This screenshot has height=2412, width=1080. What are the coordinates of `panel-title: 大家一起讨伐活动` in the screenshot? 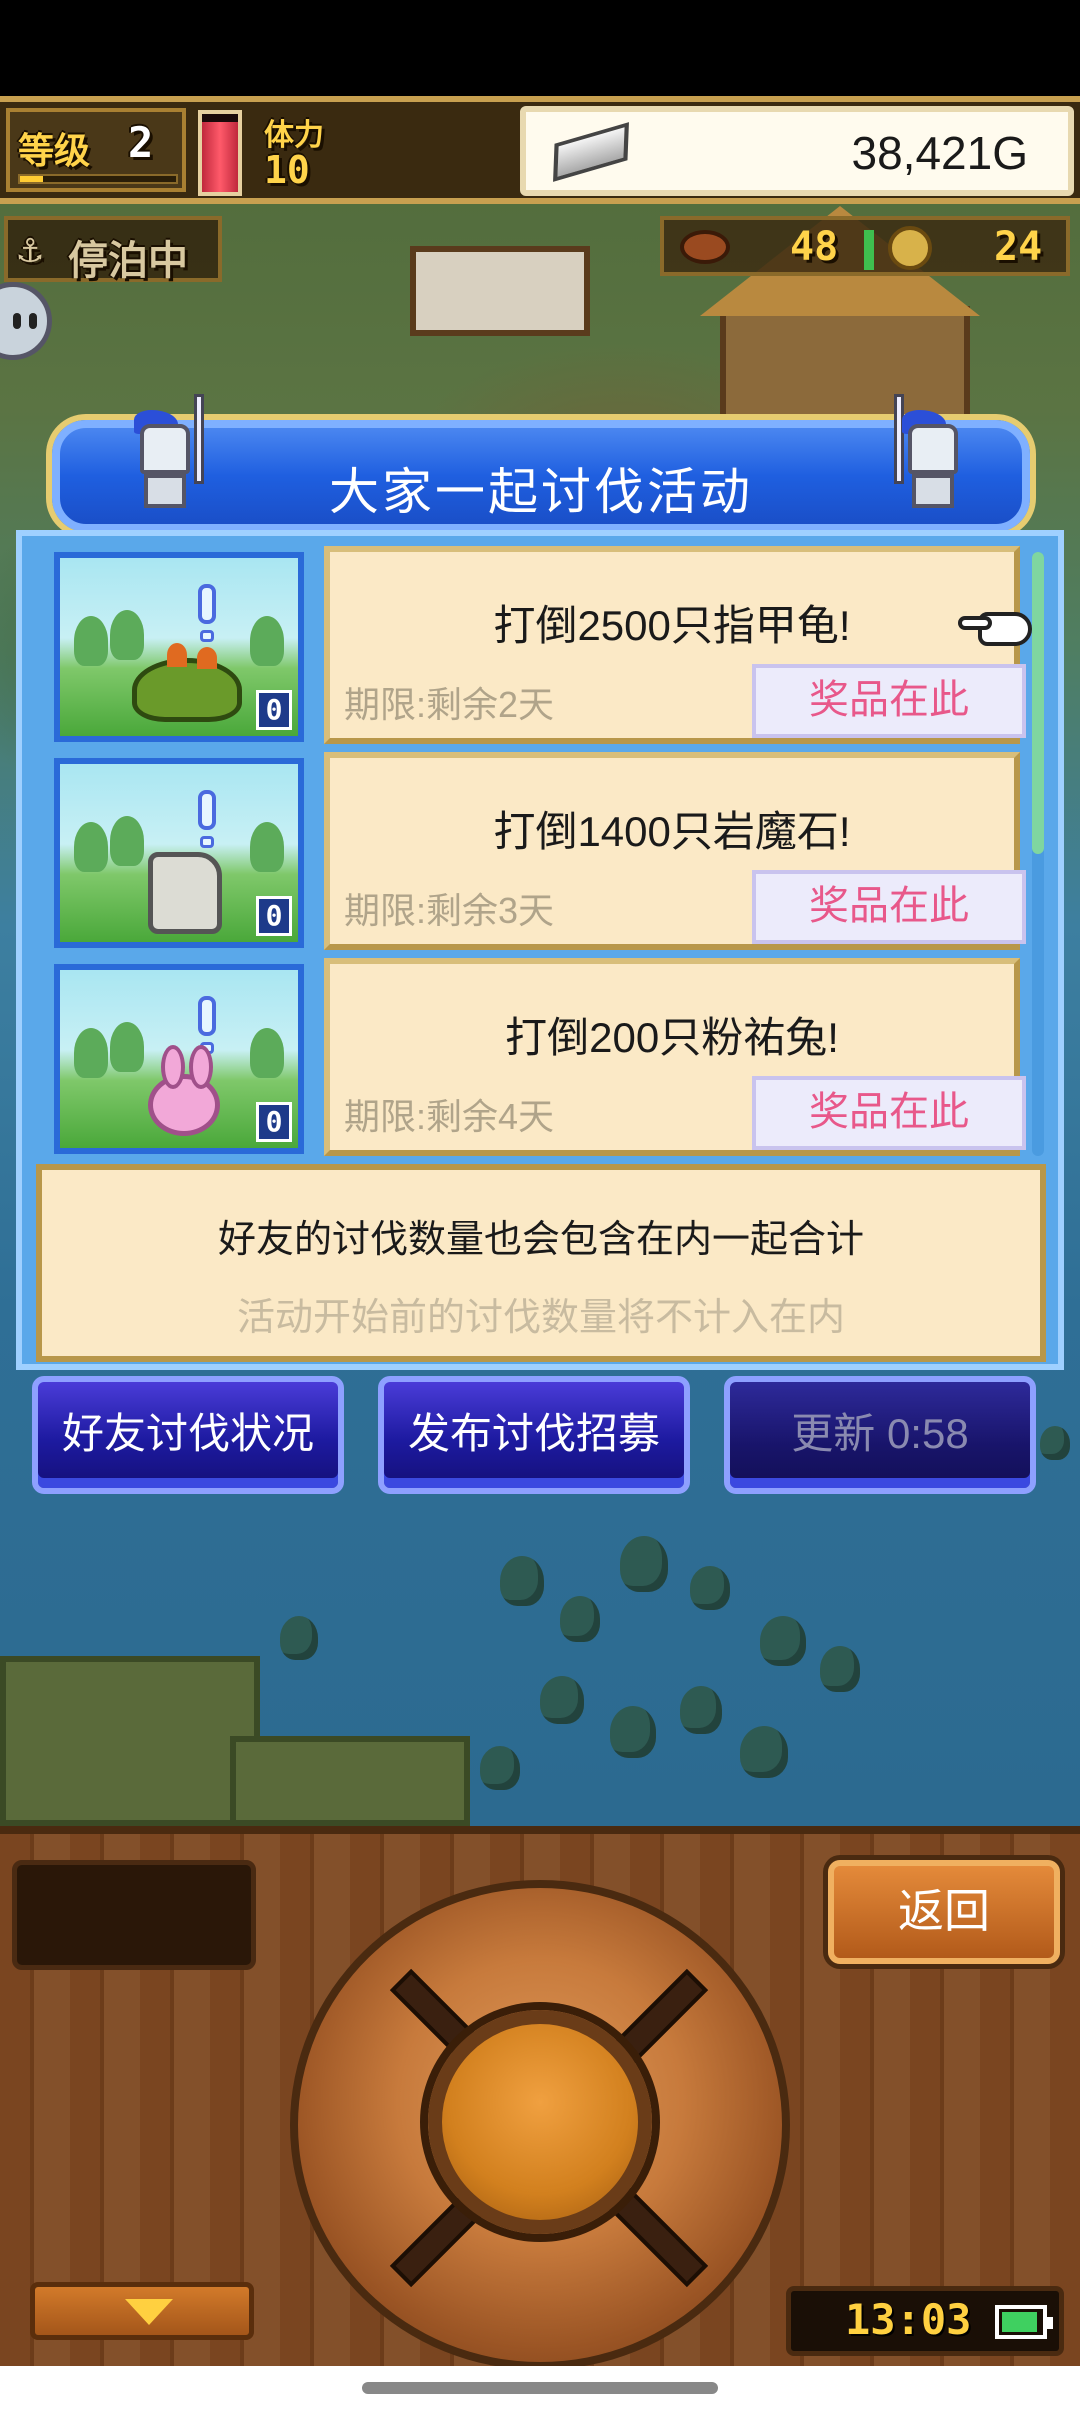 It's located at (541, 492).